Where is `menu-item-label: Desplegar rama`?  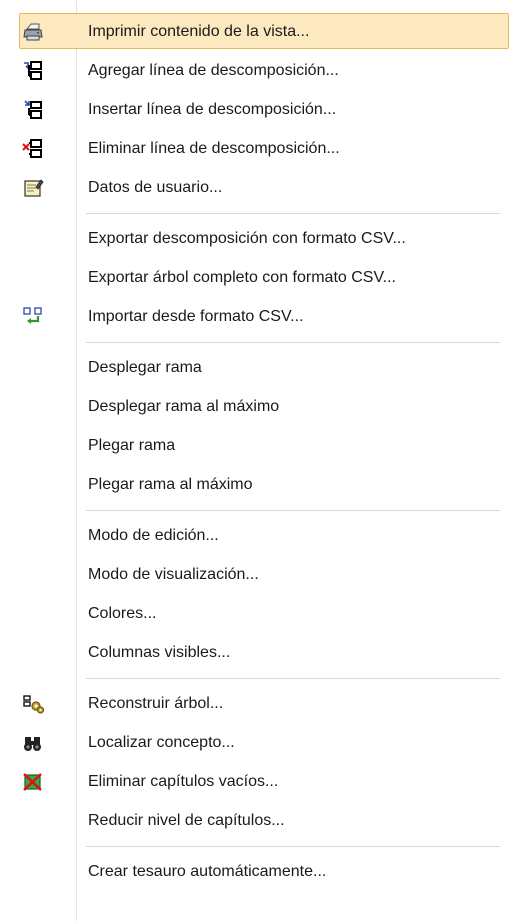 menu-item-label: Desplegar rama is located at coordinates (145, 367).